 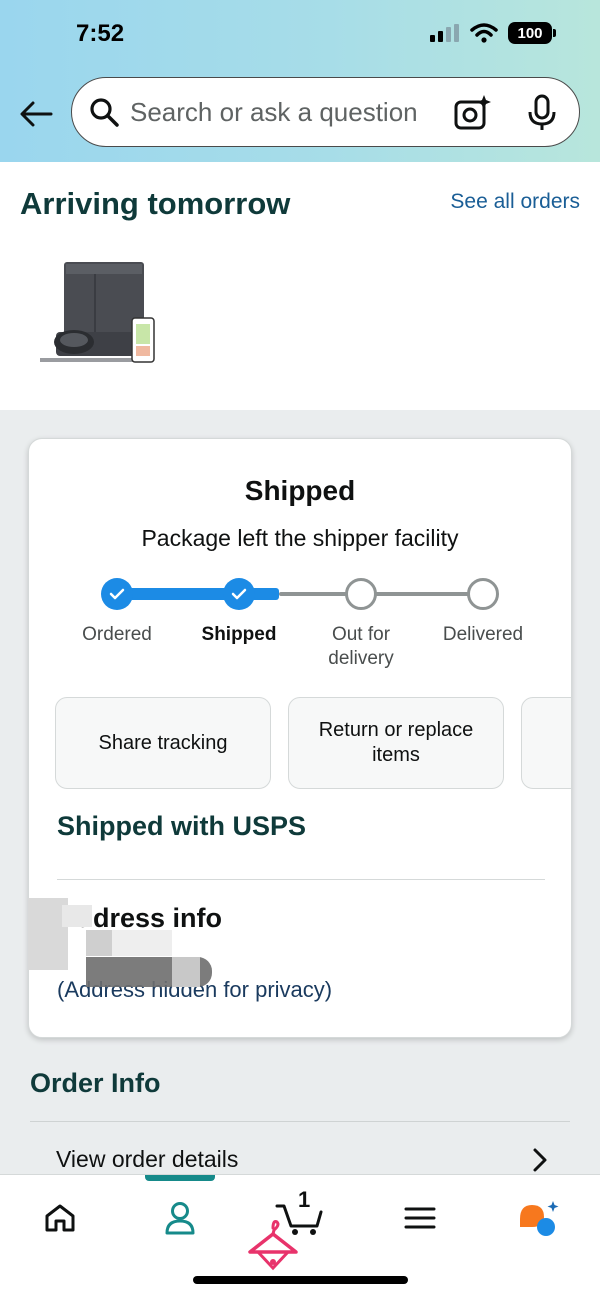 I want to click on hamburger-menu-icon, so click(x=420, y=1218).